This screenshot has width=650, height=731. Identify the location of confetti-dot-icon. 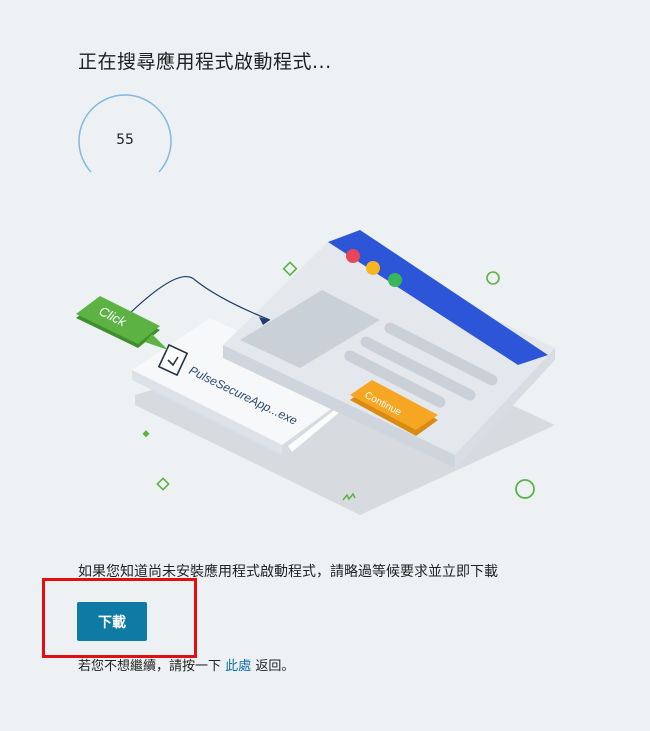
(146, 434).